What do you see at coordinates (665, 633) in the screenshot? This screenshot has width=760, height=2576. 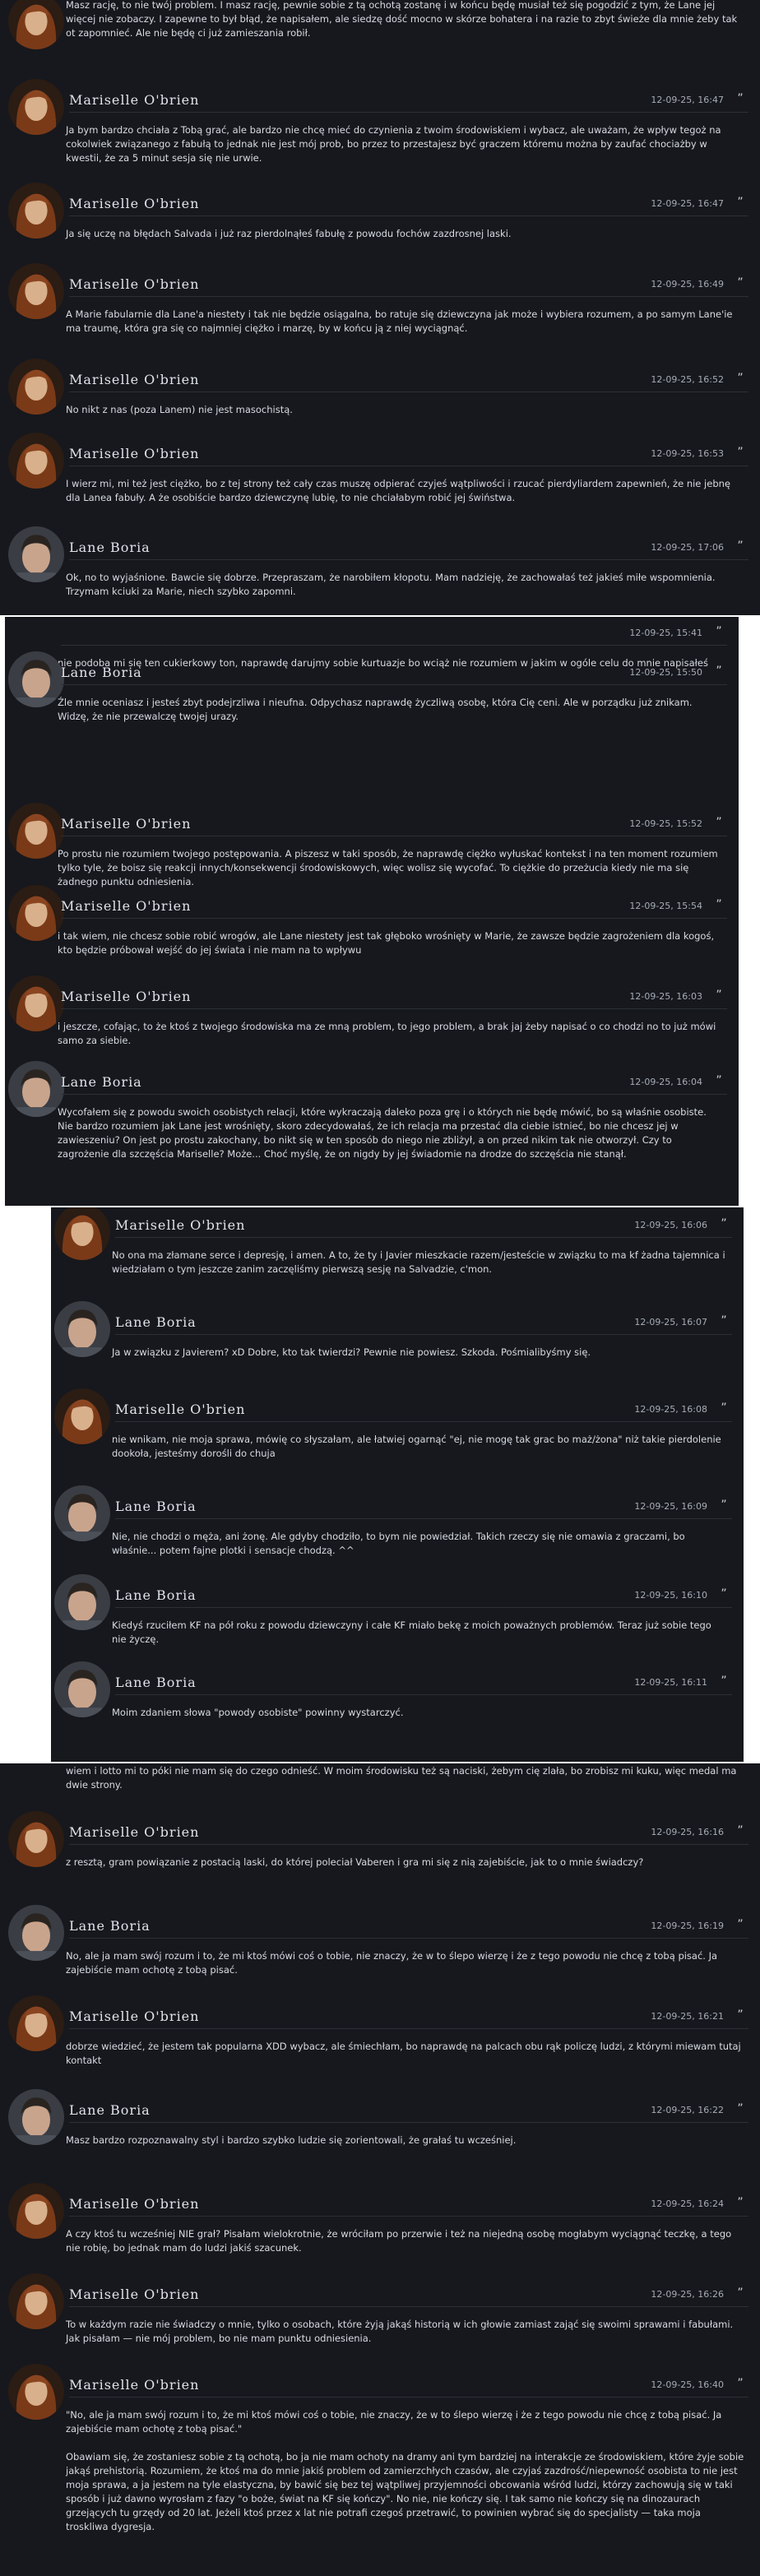 I see `message-timestamp: 12-09-25, 15:41` at bounding box center [665, 633].